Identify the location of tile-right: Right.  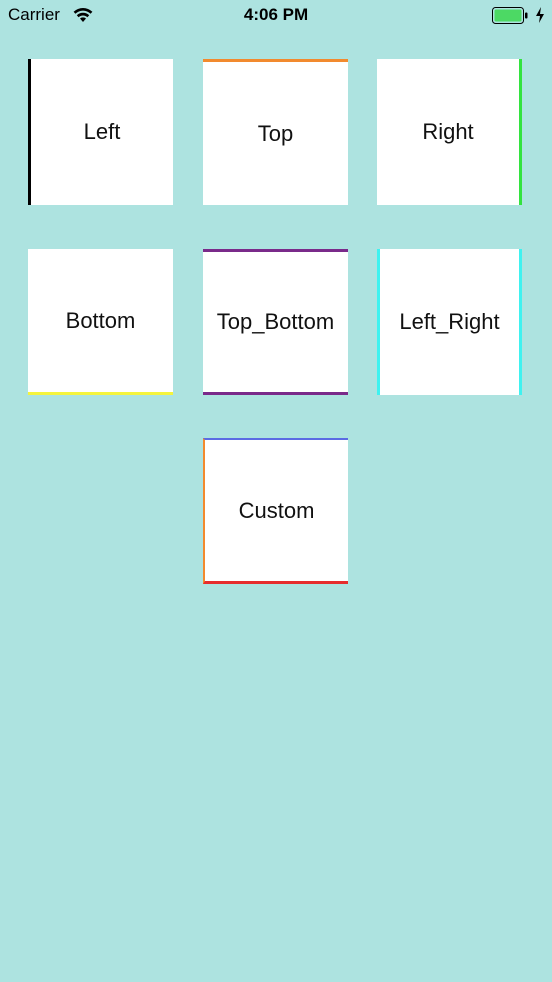
(449, 132).